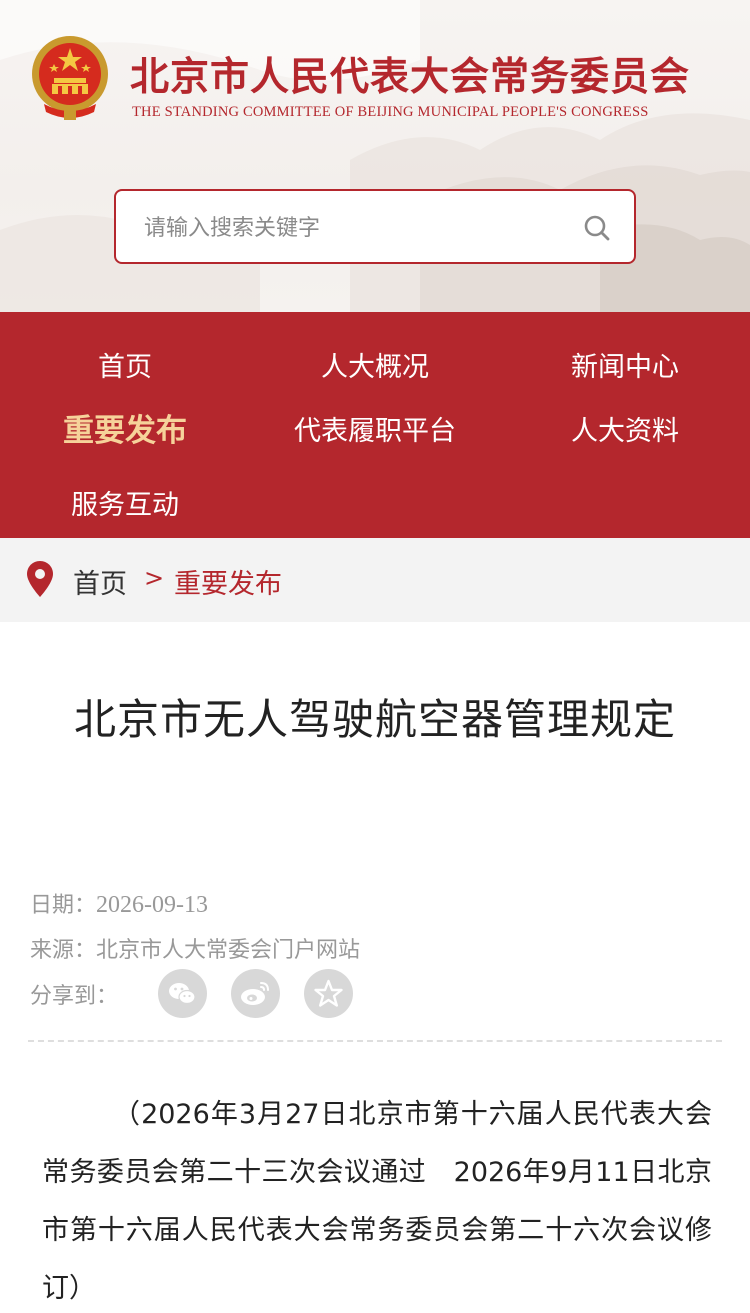  I want to click on nav-item-home: 首页, so click(125, 364).